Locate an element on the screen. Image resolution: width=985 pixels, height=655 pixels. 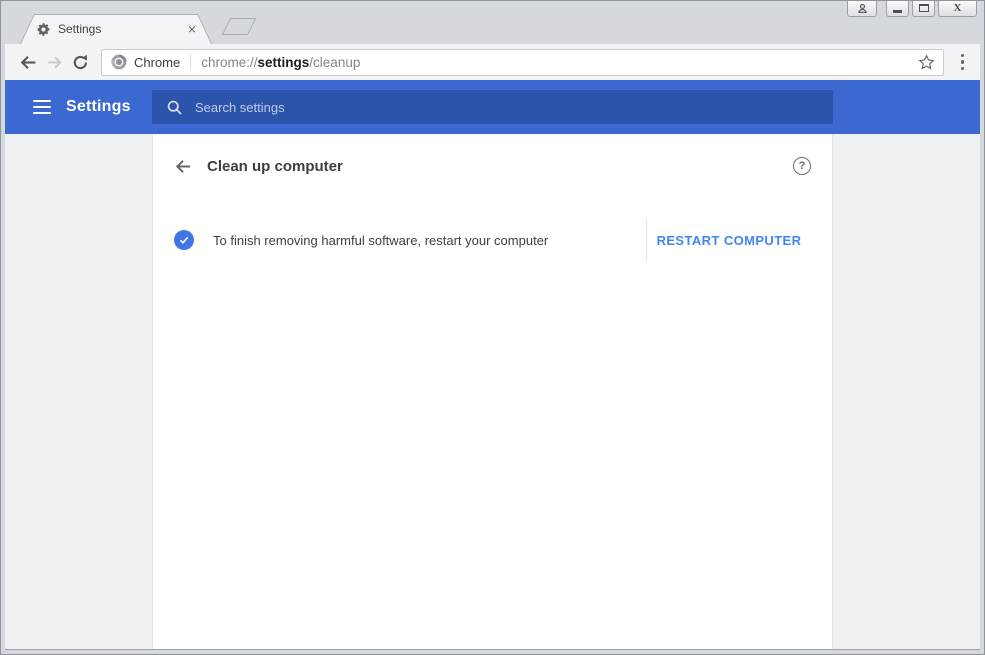
new-tab-button is located at coordinates (239, 26).